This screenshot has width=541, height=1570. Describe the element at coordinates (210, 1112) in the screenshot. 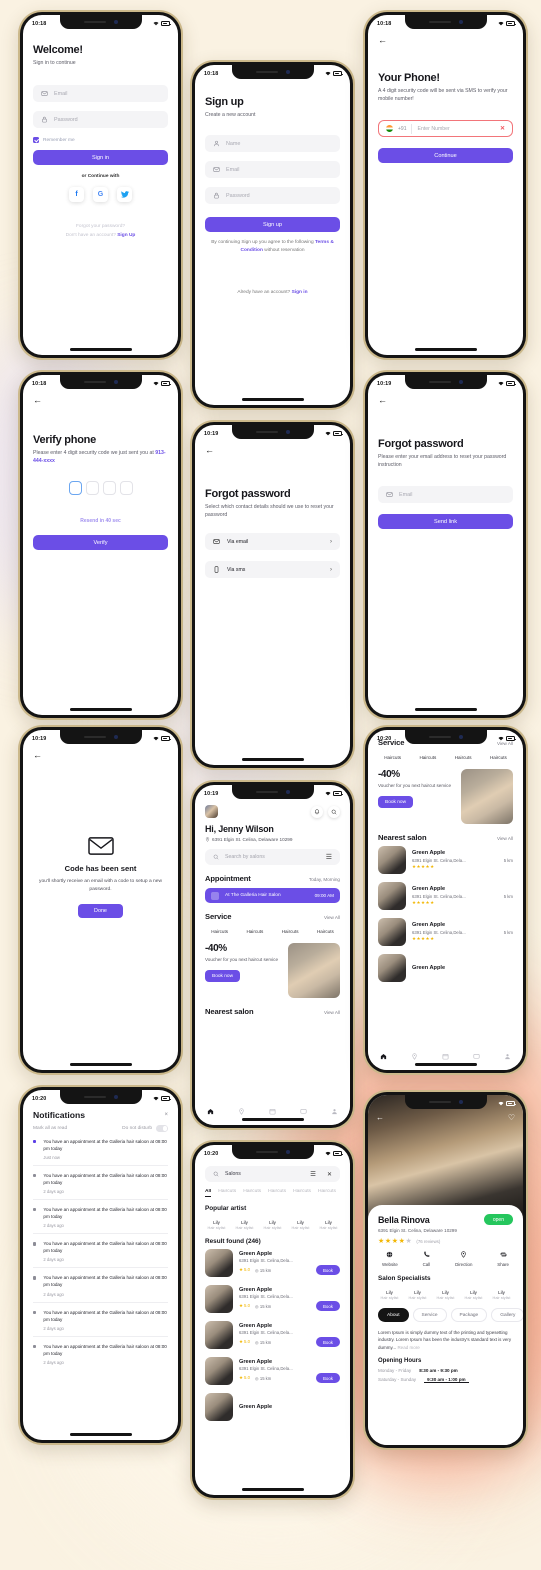

I see `tab-home` at that location.